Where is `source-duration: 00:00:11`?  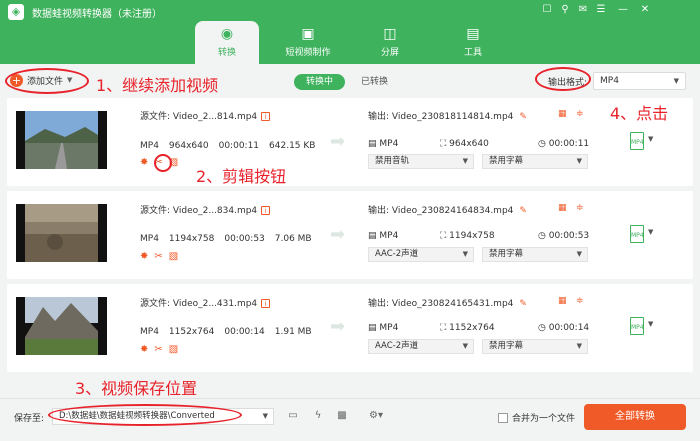 source-duration: 00:00:11 is located at coordinates (239, 146).